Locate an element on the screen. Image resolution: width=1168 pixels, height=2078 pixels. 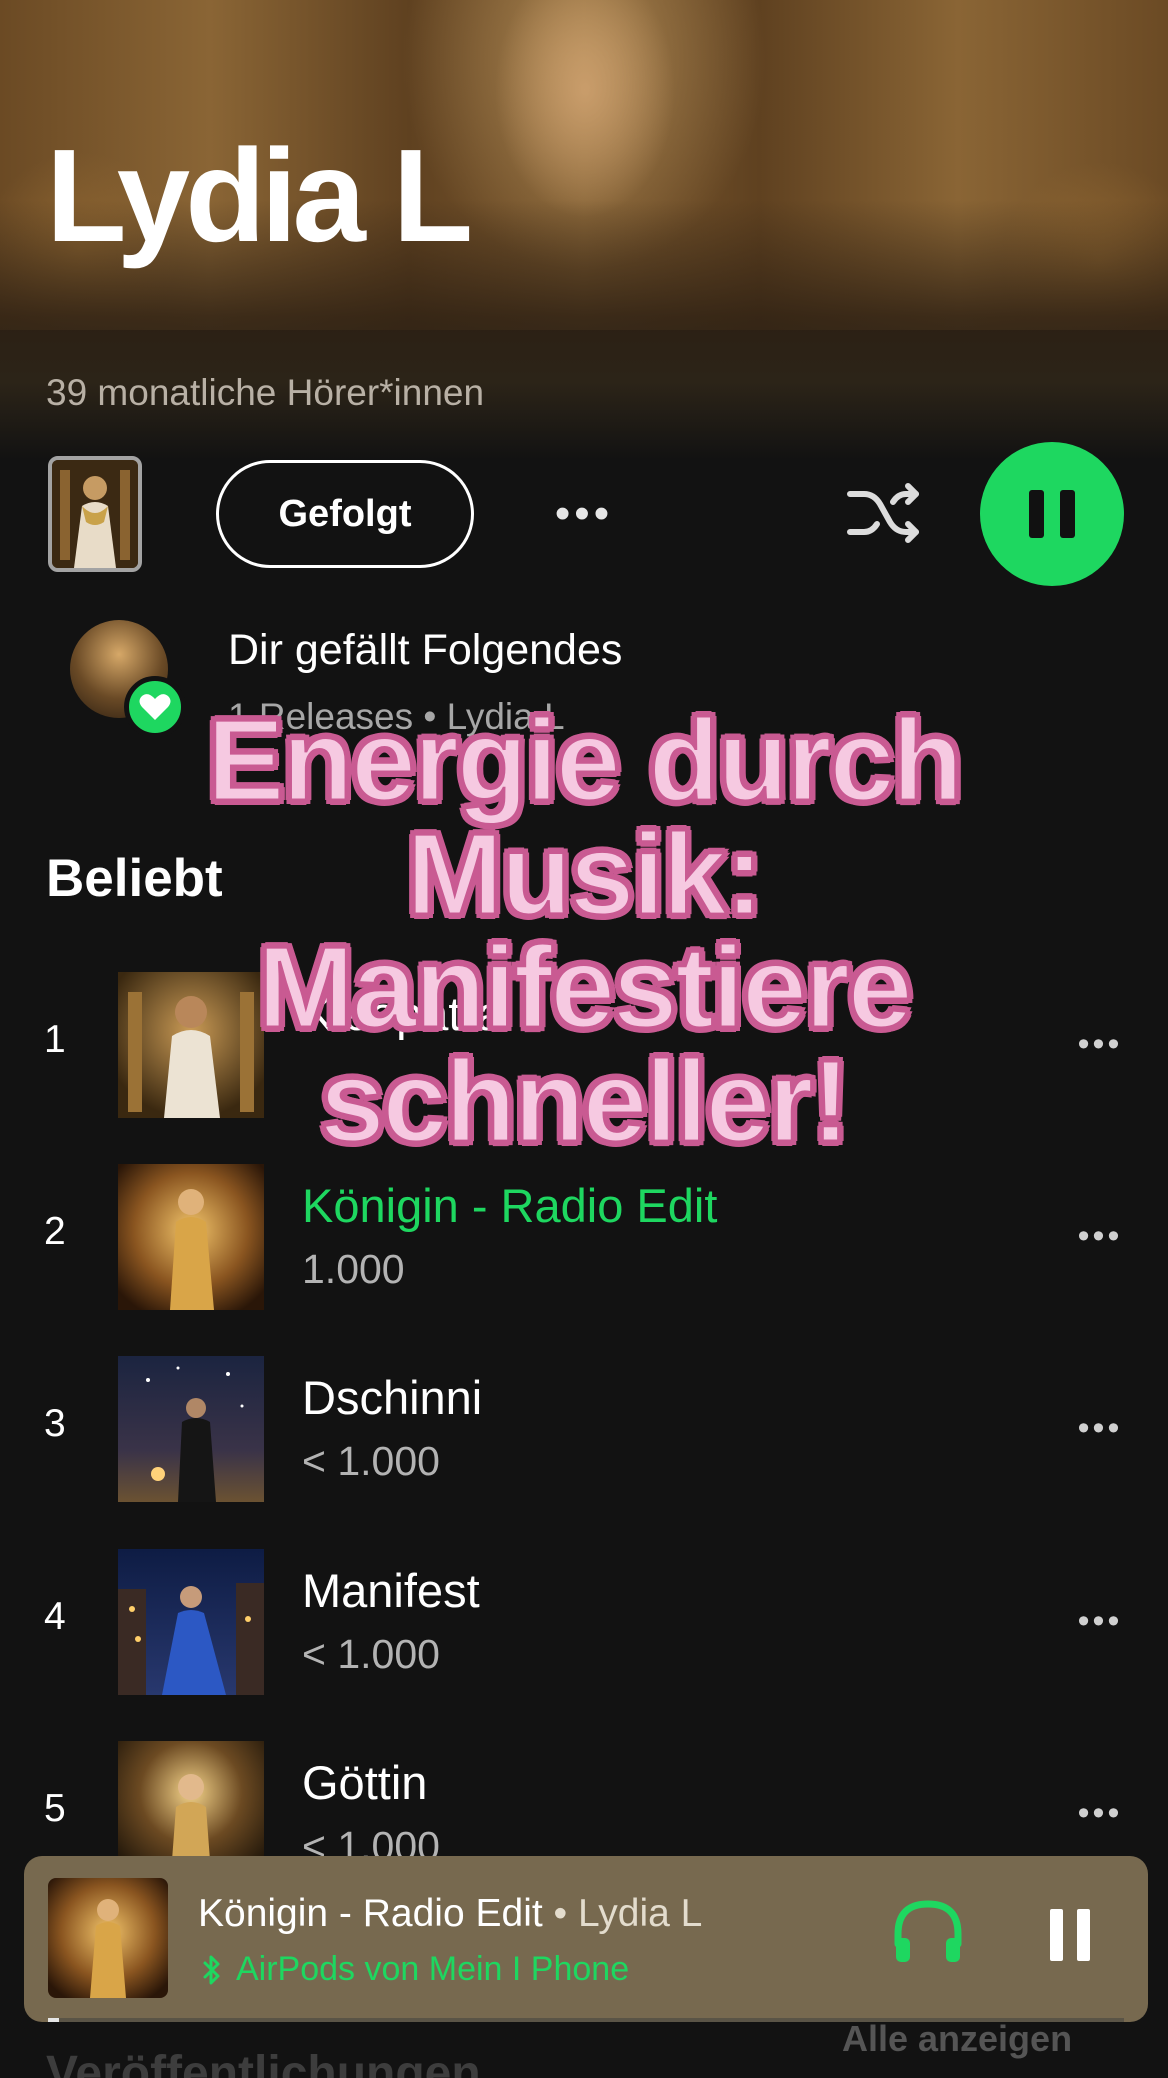
more-options-button: ••• is located at coordinates (584, 514).